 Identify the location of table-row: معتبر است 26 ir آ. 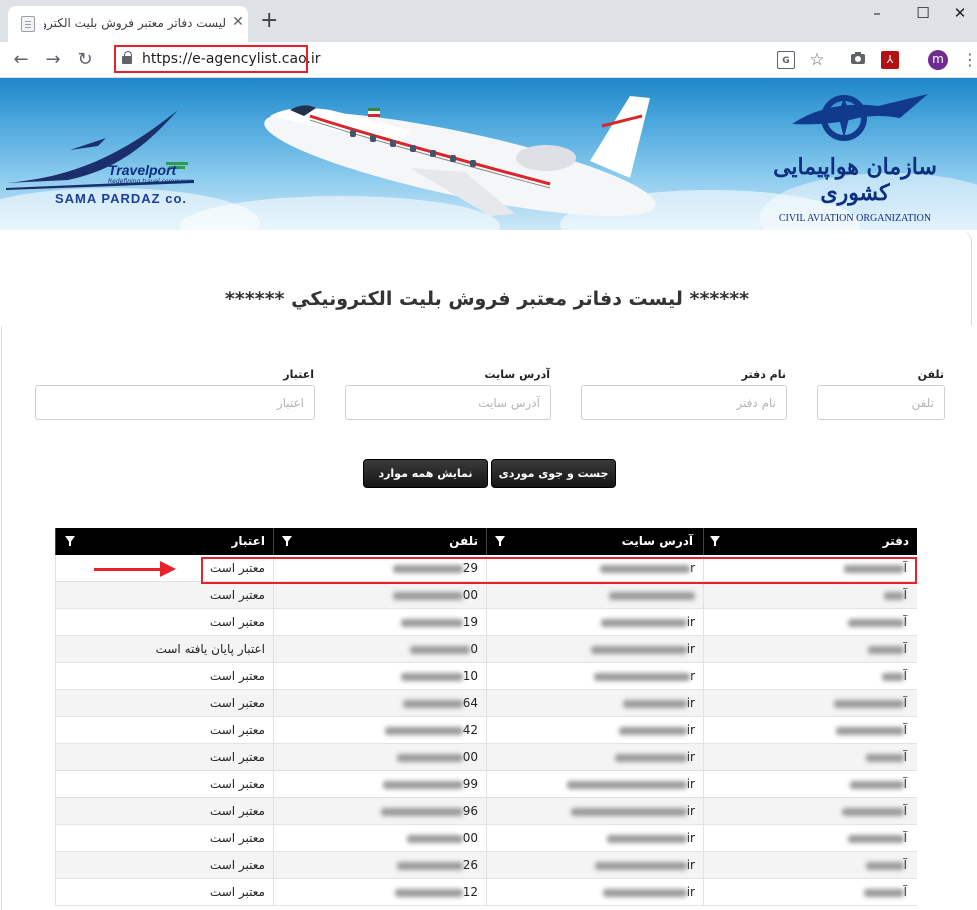
(486, 865).